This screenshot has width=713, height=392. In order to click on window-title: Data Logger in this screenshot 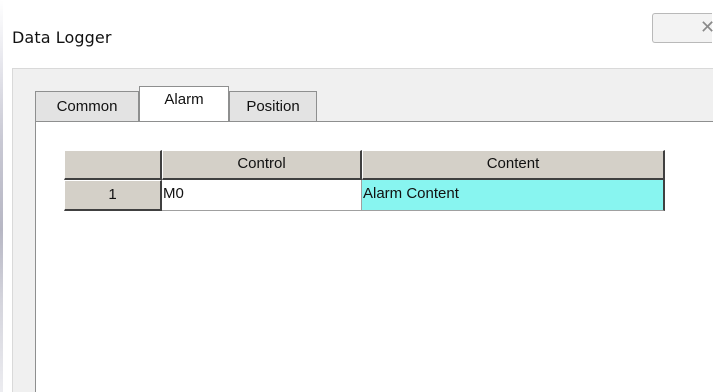, I will do `click(62, 37)`.